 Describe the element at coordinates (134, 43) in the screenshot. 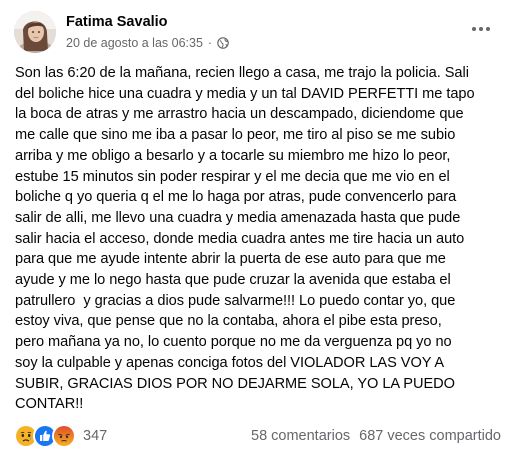

I see `post-timestamp: 20 de agosto a las 06:35` at that location.